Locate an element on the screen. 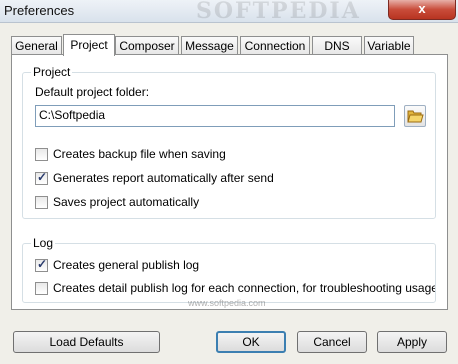 Image resolution: width=458 pixels, height=364 pixels. window-title: Preferences is located at coordinates (39, 10).